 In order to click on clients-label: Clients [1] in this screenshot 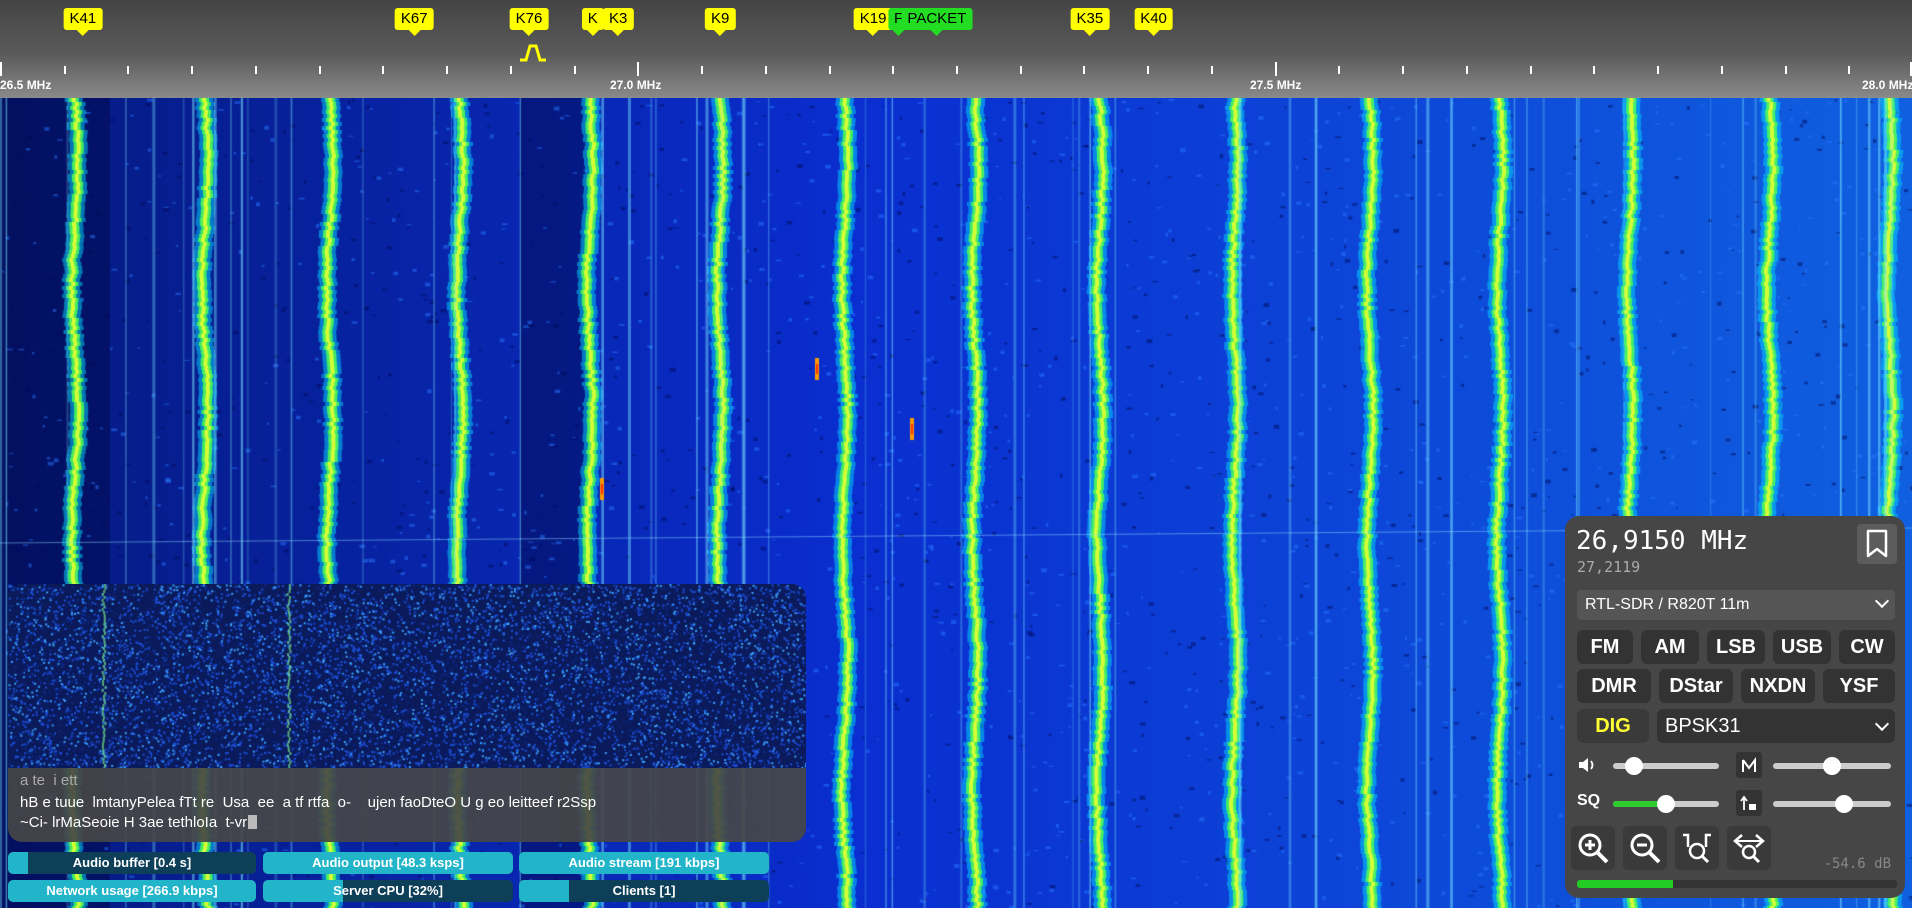, I will do `click(644, 890)`.